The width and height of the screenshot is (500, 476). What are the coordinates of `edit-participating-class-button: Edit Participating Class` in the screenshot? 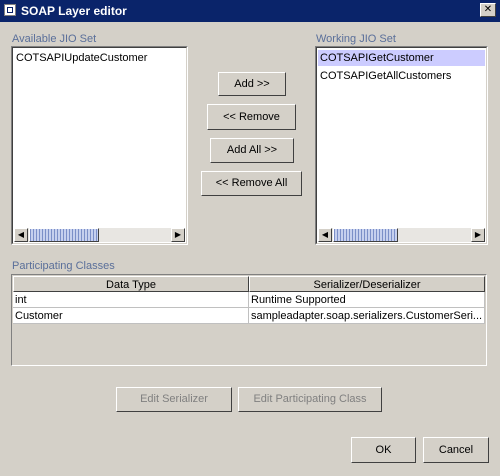 It's located at (310, 399).